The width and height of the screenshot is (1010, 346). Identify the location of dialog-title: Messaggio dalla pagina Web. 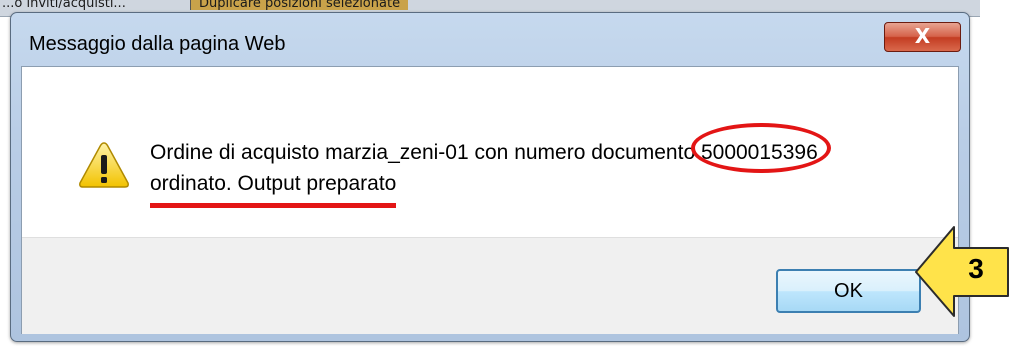
(157, 44).